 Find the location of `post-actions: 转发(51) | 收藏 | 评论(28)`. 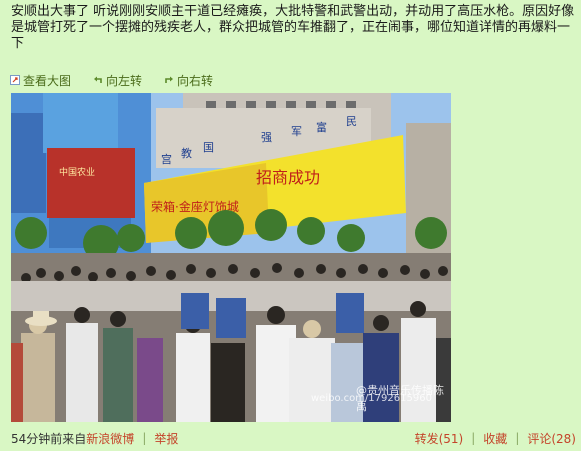

post-actions: 转发(51) | 收藏 | 评论(28) is located at coordinates (495, 438).